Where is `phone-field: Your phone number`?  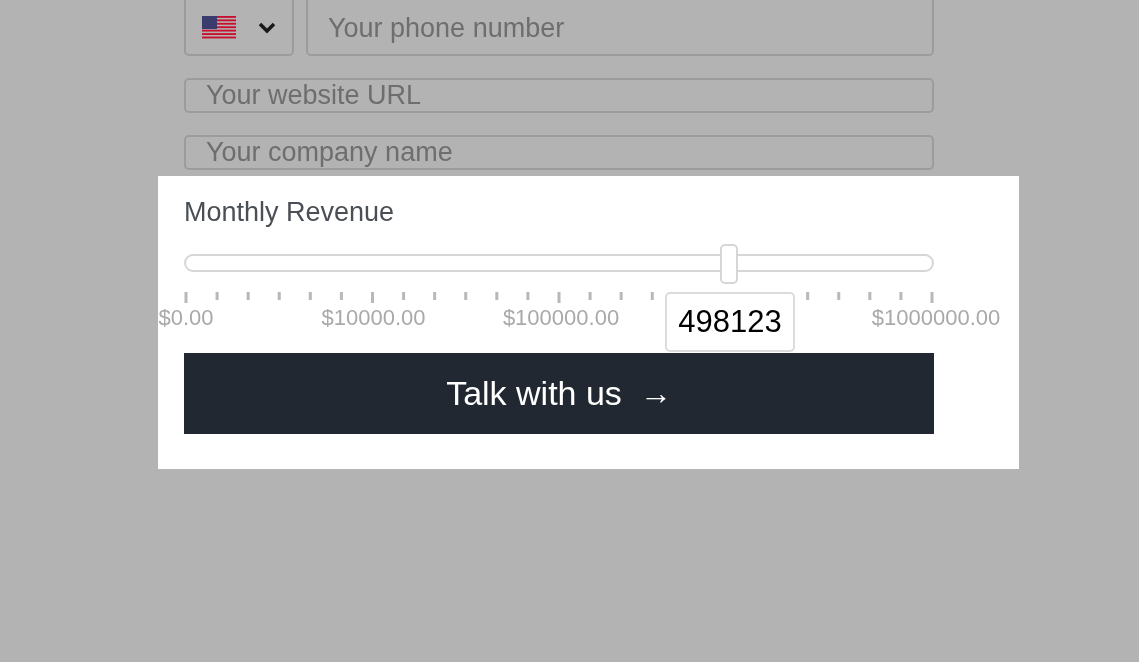
phone-field: Your phone number is located at coordinates (620, 28).